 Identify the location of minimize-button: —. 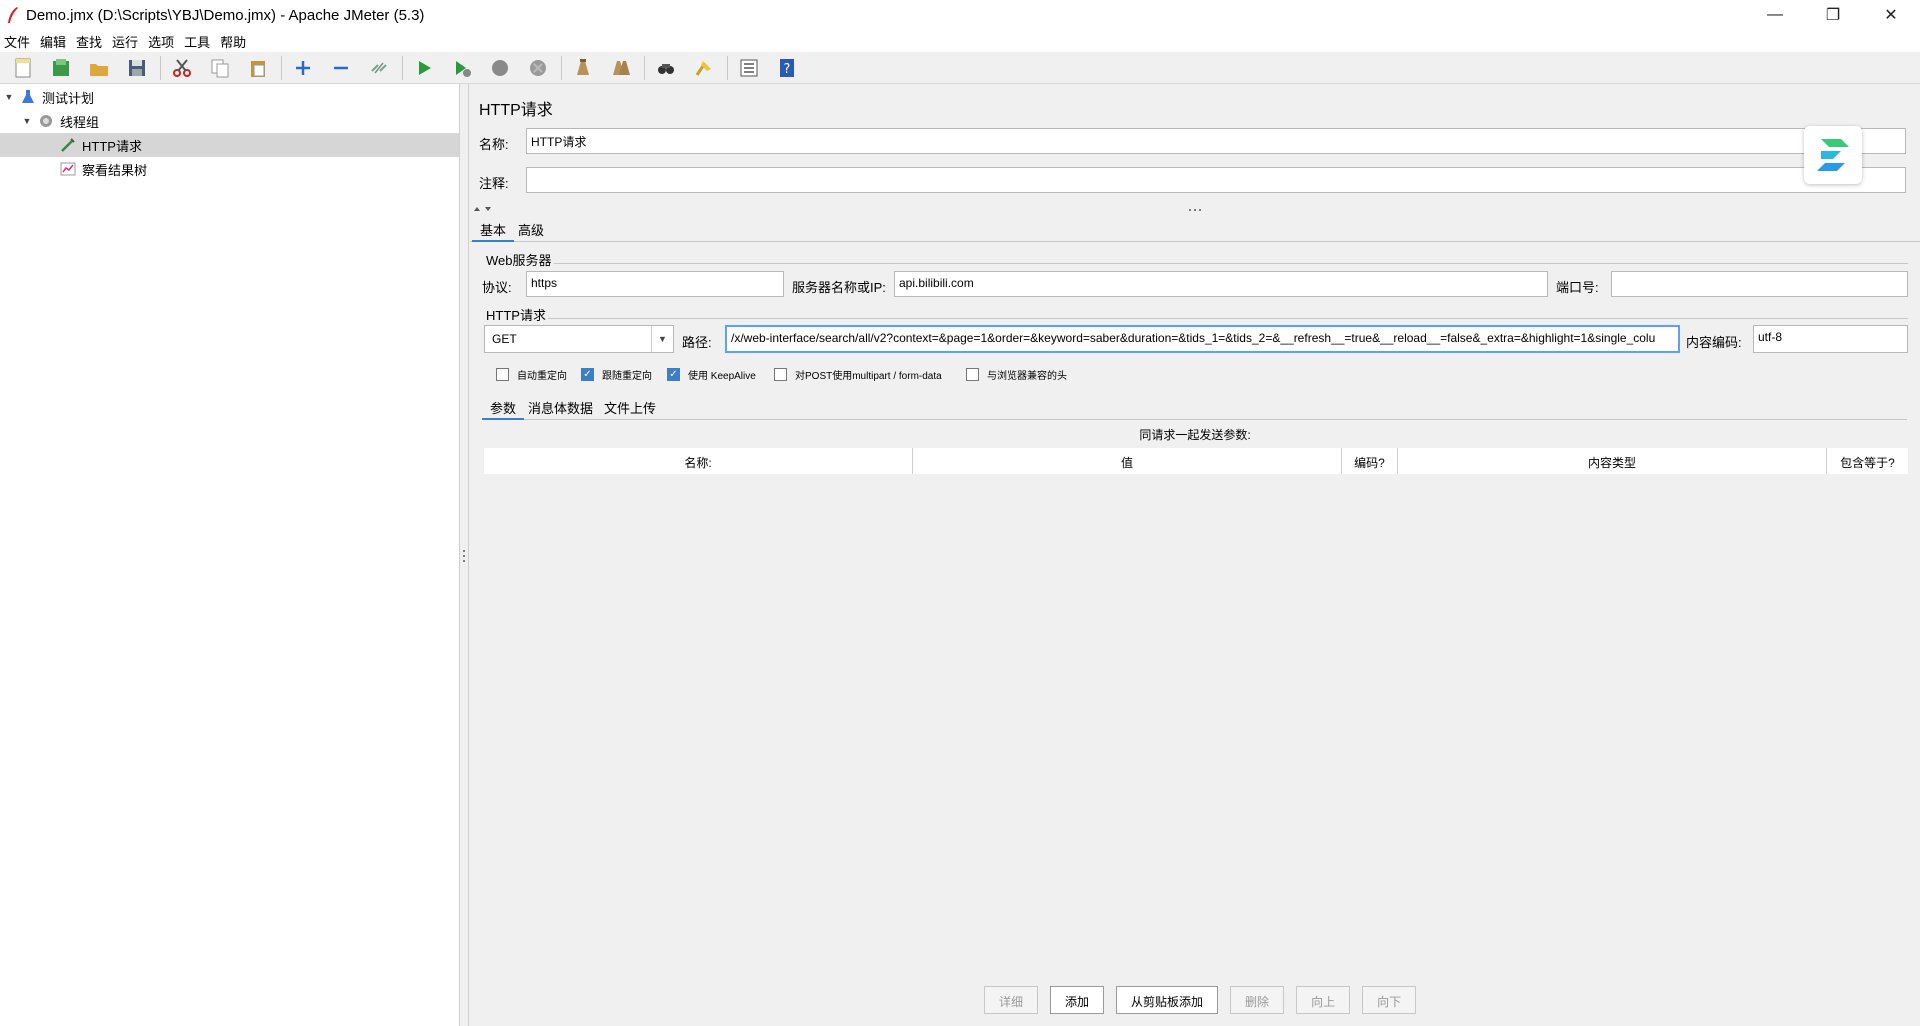
(1775, 15).